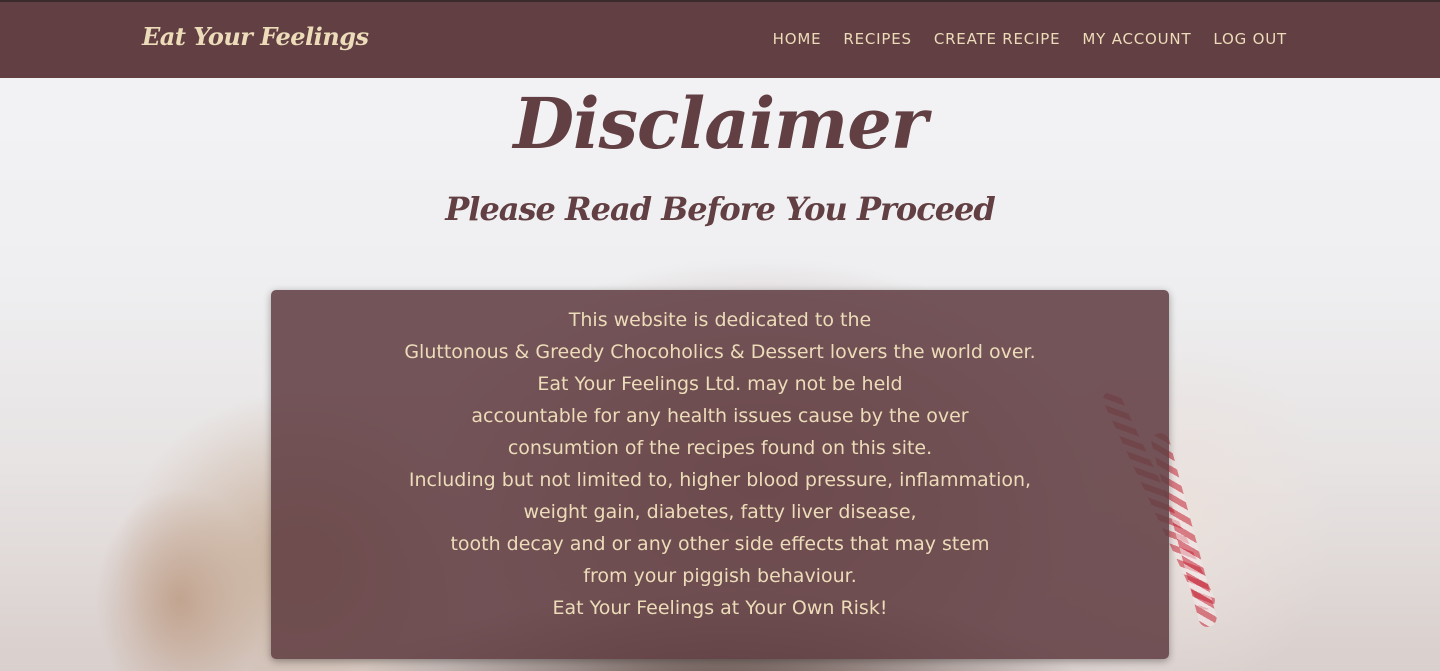 The width and height of the screenshot is (1440, 671). I want to click on nav-log-out-link: LOG OUT, so click(1250, 39).